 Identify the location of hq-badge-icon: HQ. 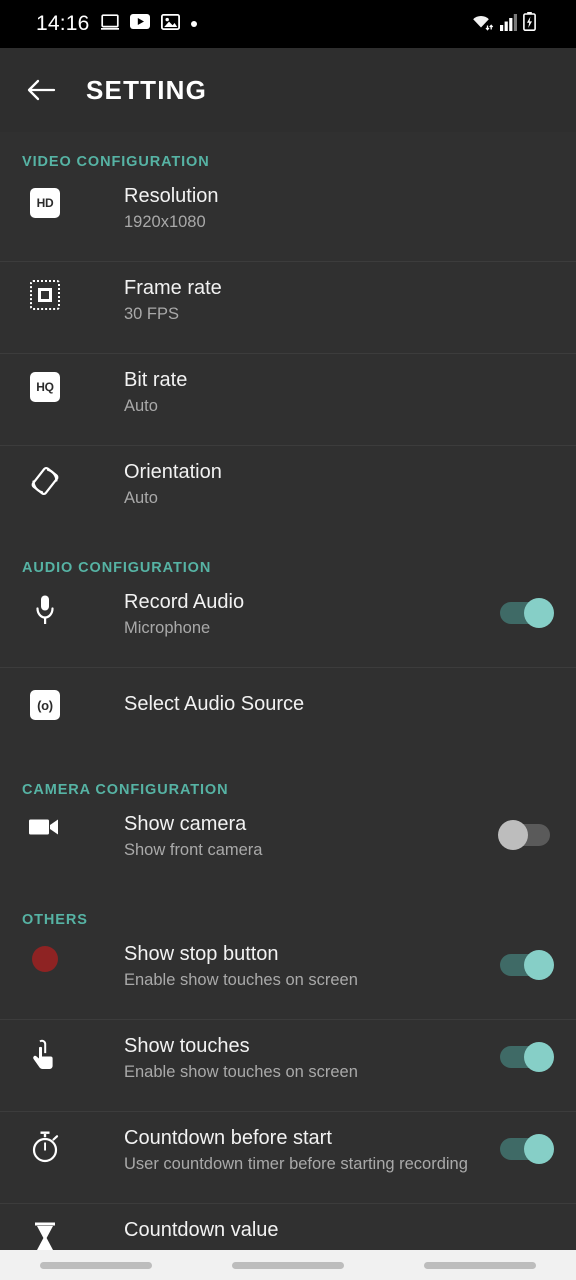
(45, 378).